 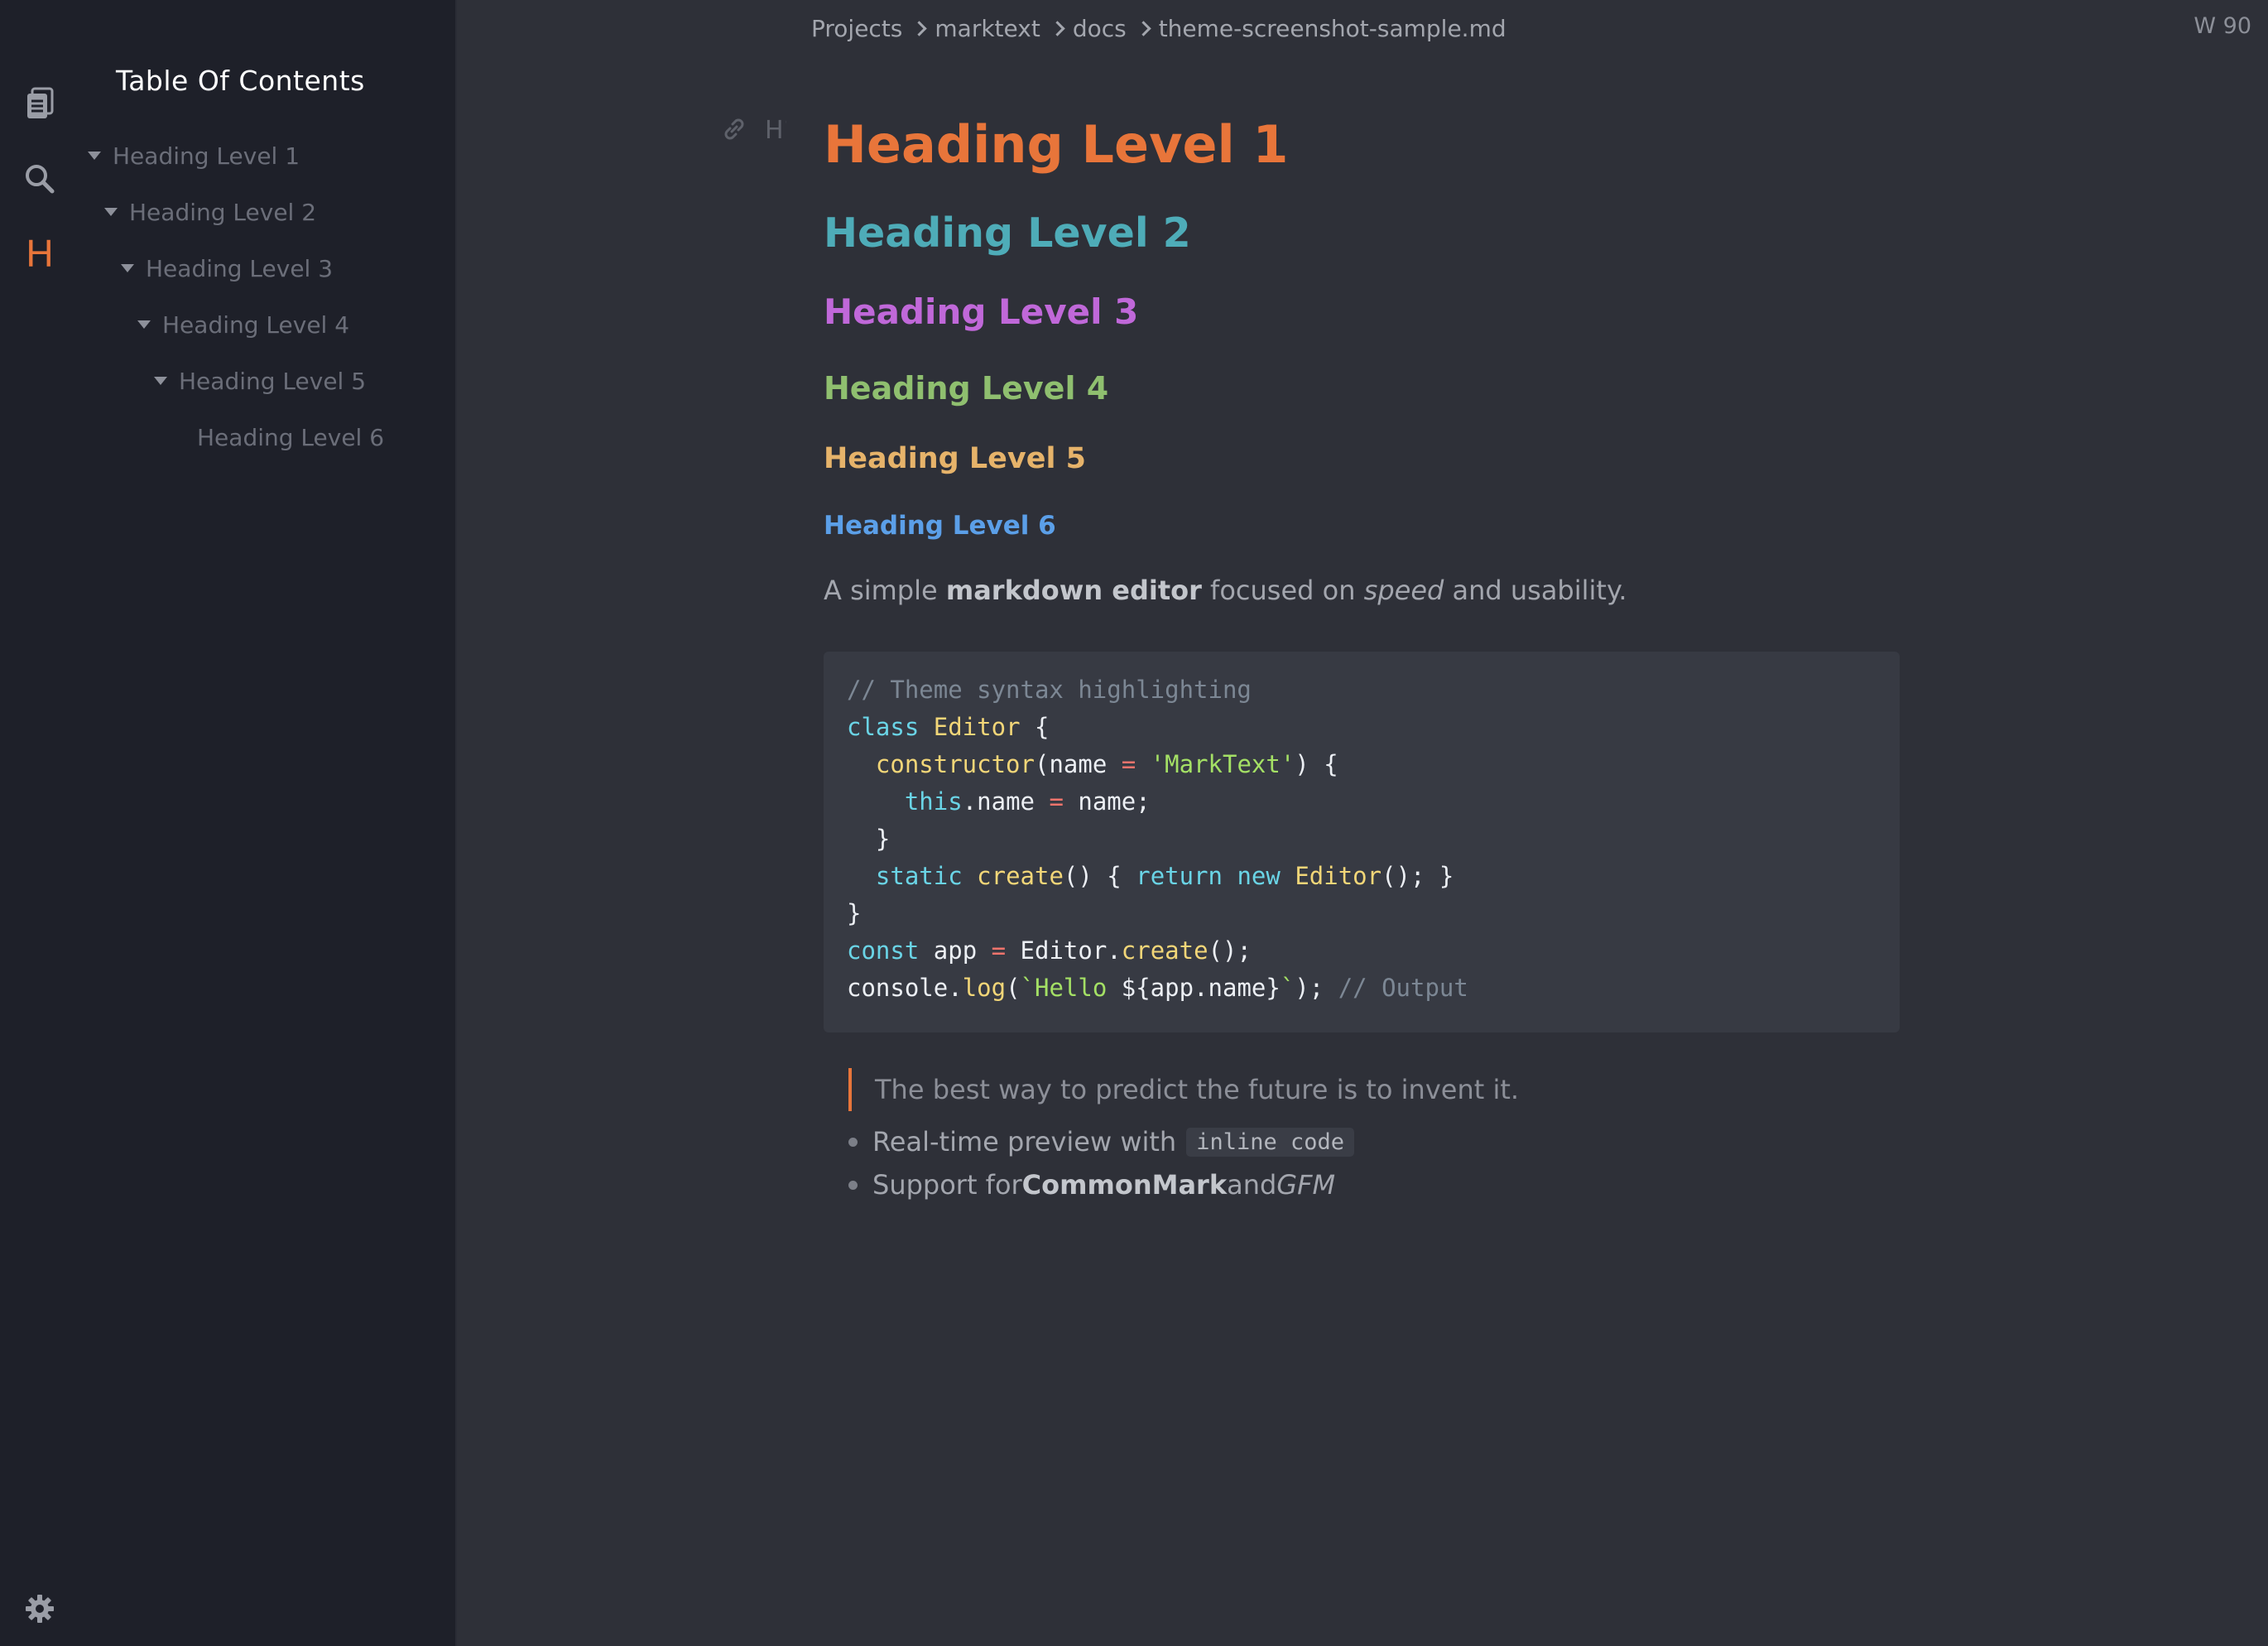 I want to click on code-line: // Theme syntax highlighting, so click(x=1361, y=690).